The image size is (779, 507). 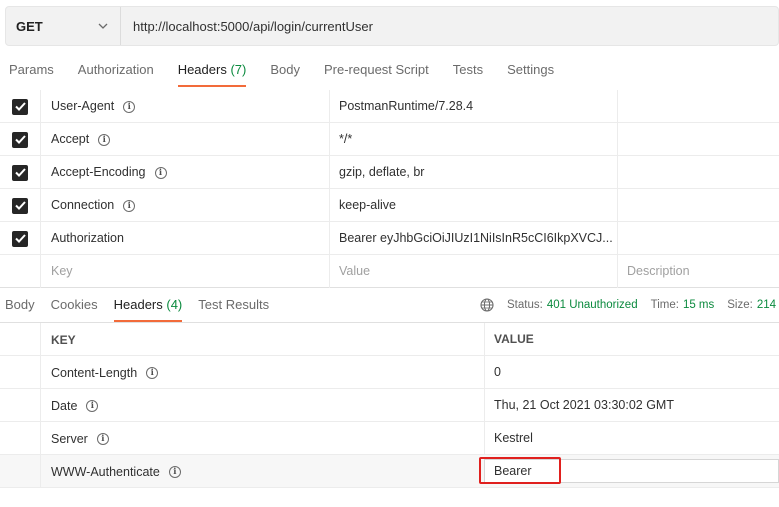 What do you see at coordinates (476, 139) in the screenshot?
I see `header-value: */*` at bounding box center [476, 139].